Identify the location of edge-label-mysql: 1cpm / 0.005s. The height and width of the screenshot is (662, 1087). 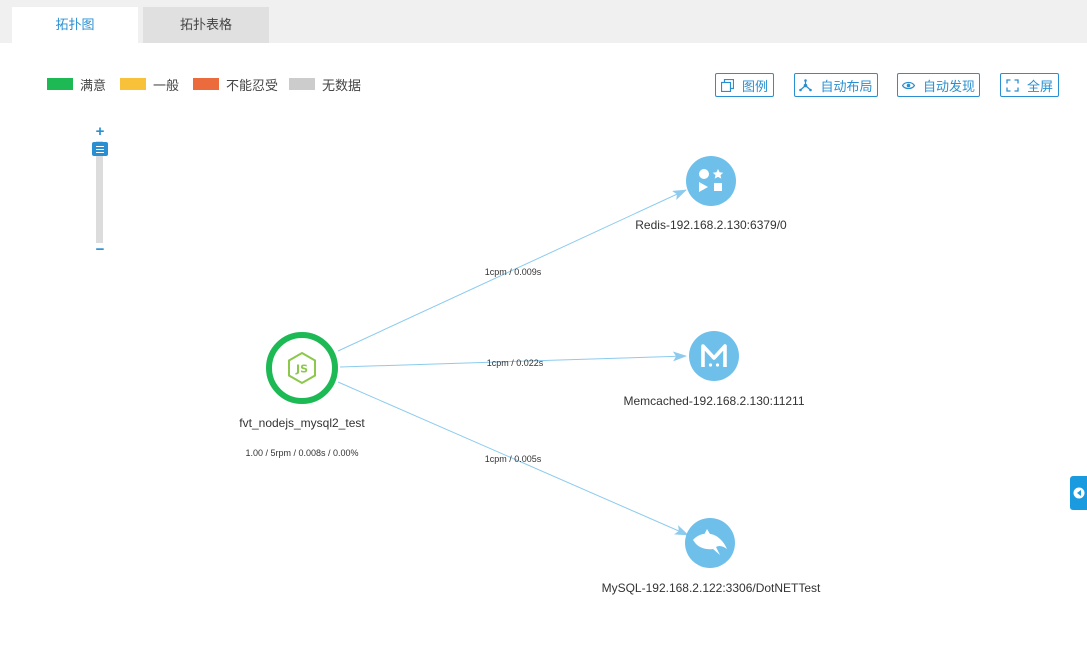
(513, 459).